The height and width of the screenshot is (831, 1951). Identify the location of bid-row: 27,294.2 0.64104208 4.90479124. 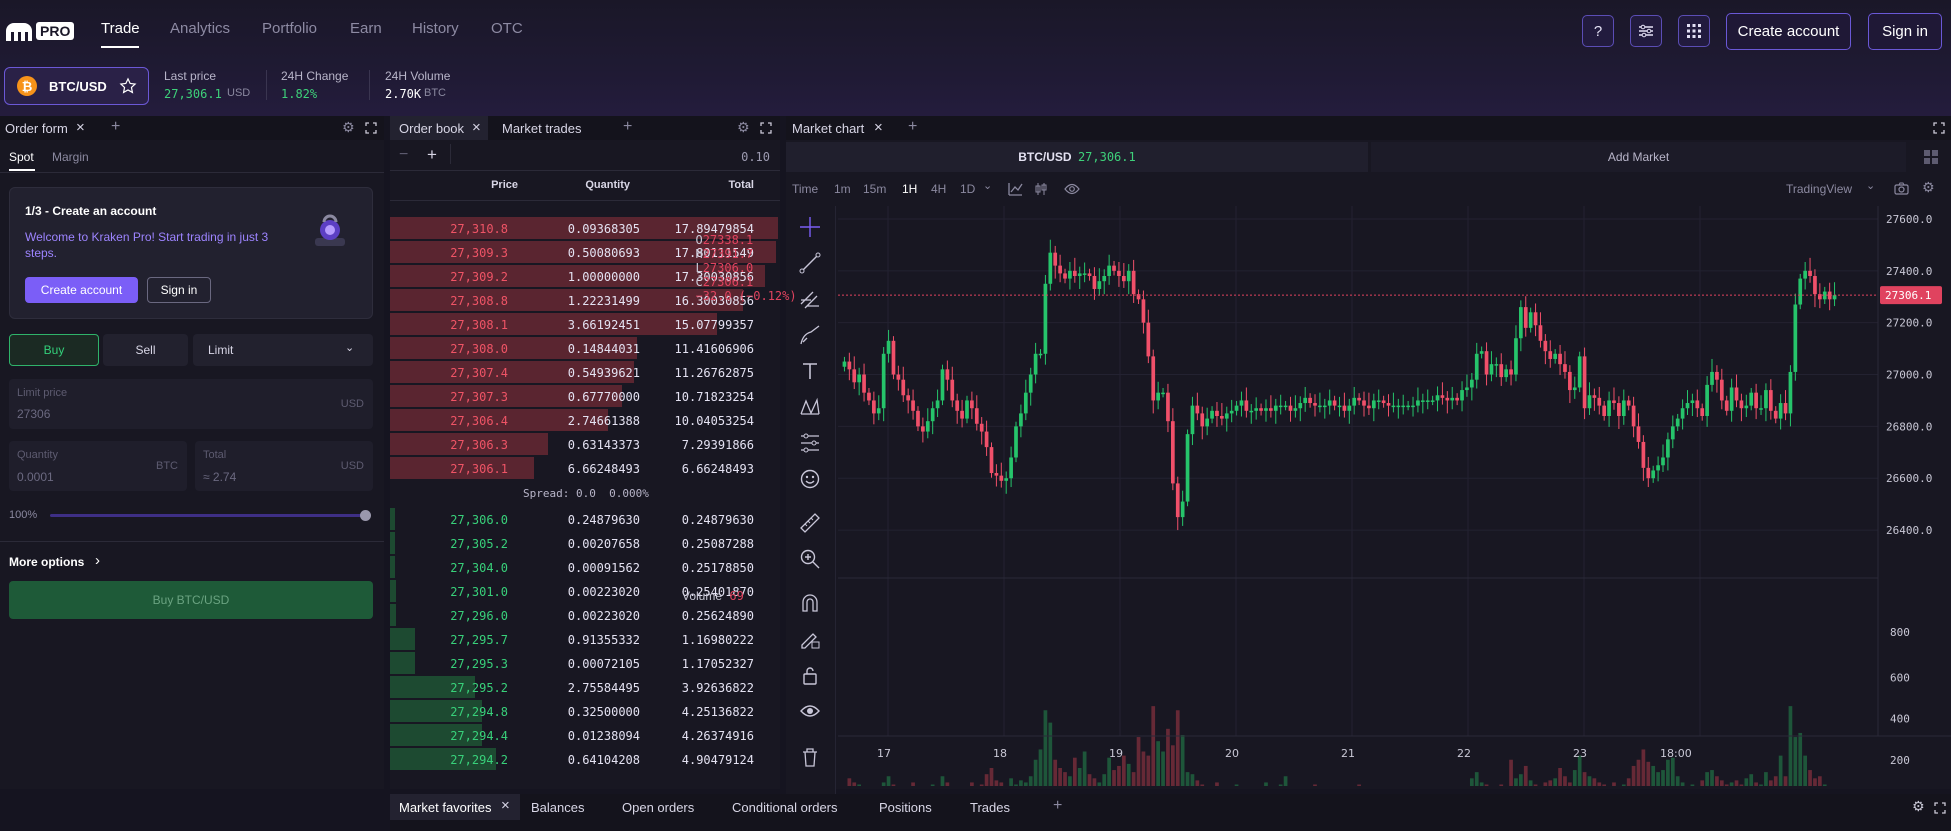
(585, 759).